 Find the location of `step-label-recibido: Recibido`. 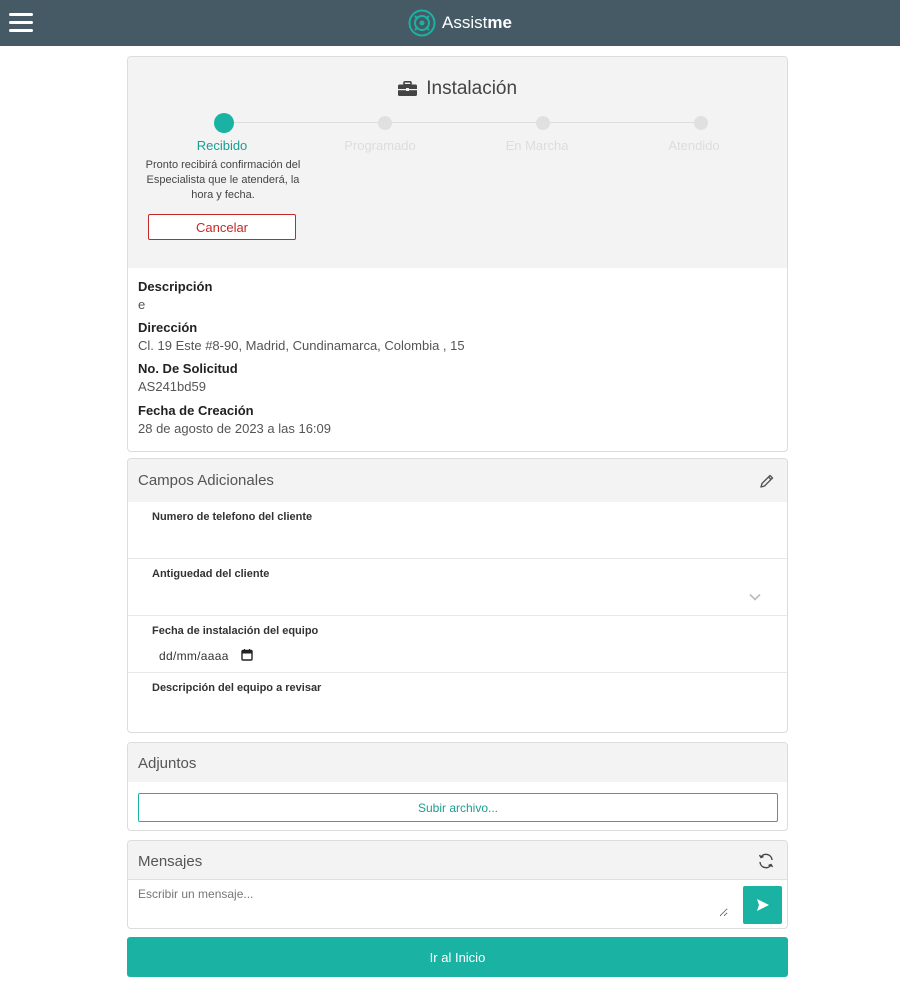

step-label-recibido: Recibido is located at coordinates (222, 145).